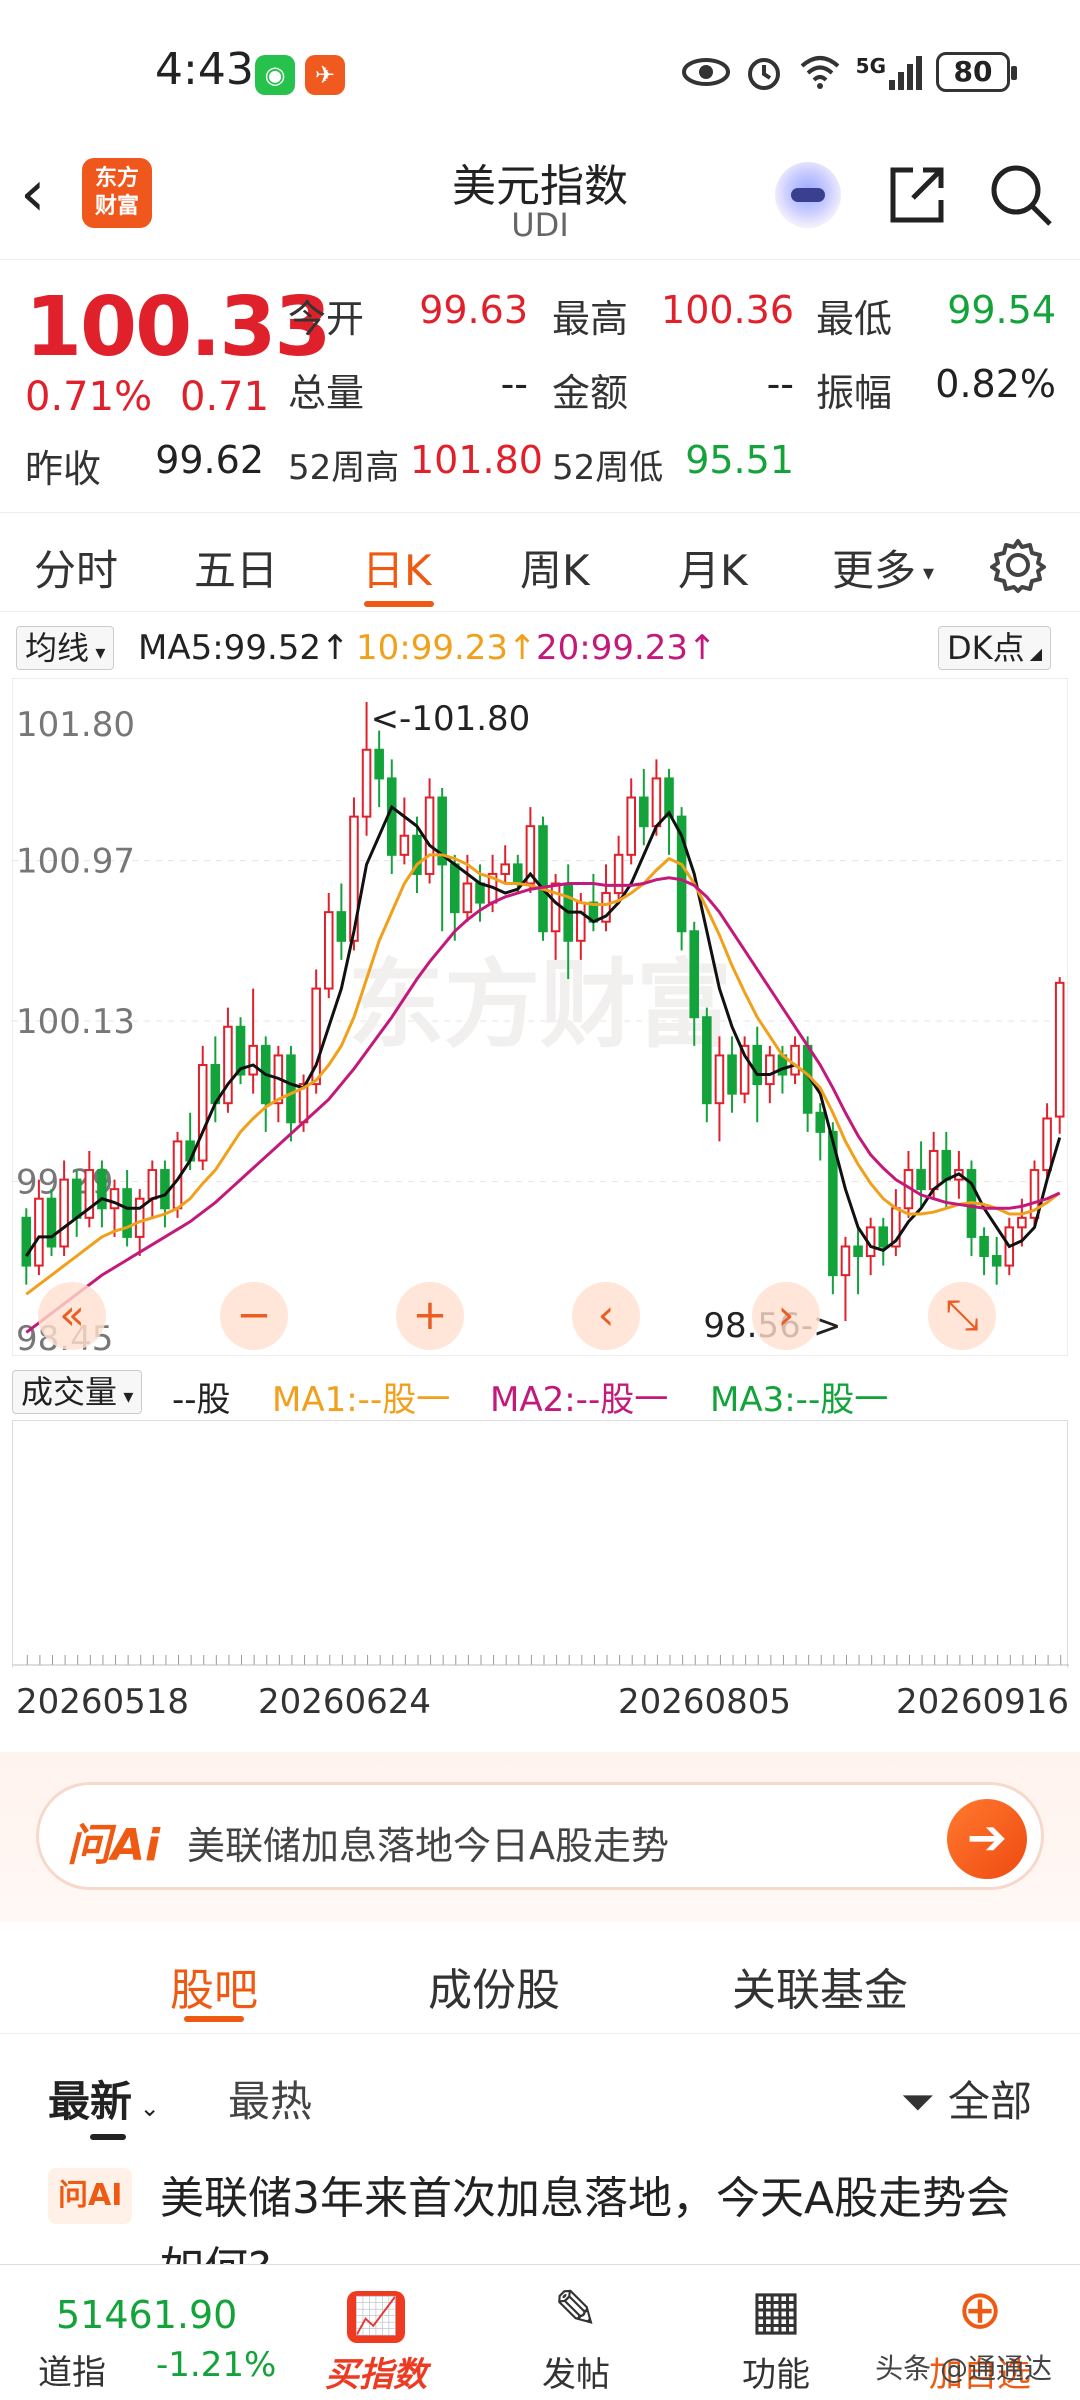 The height and width of the screenshot is (2400, 1080). Describe the element at coordinates (270, 2098) in the screenshot. I see `sort-hot: 最热` at that location.